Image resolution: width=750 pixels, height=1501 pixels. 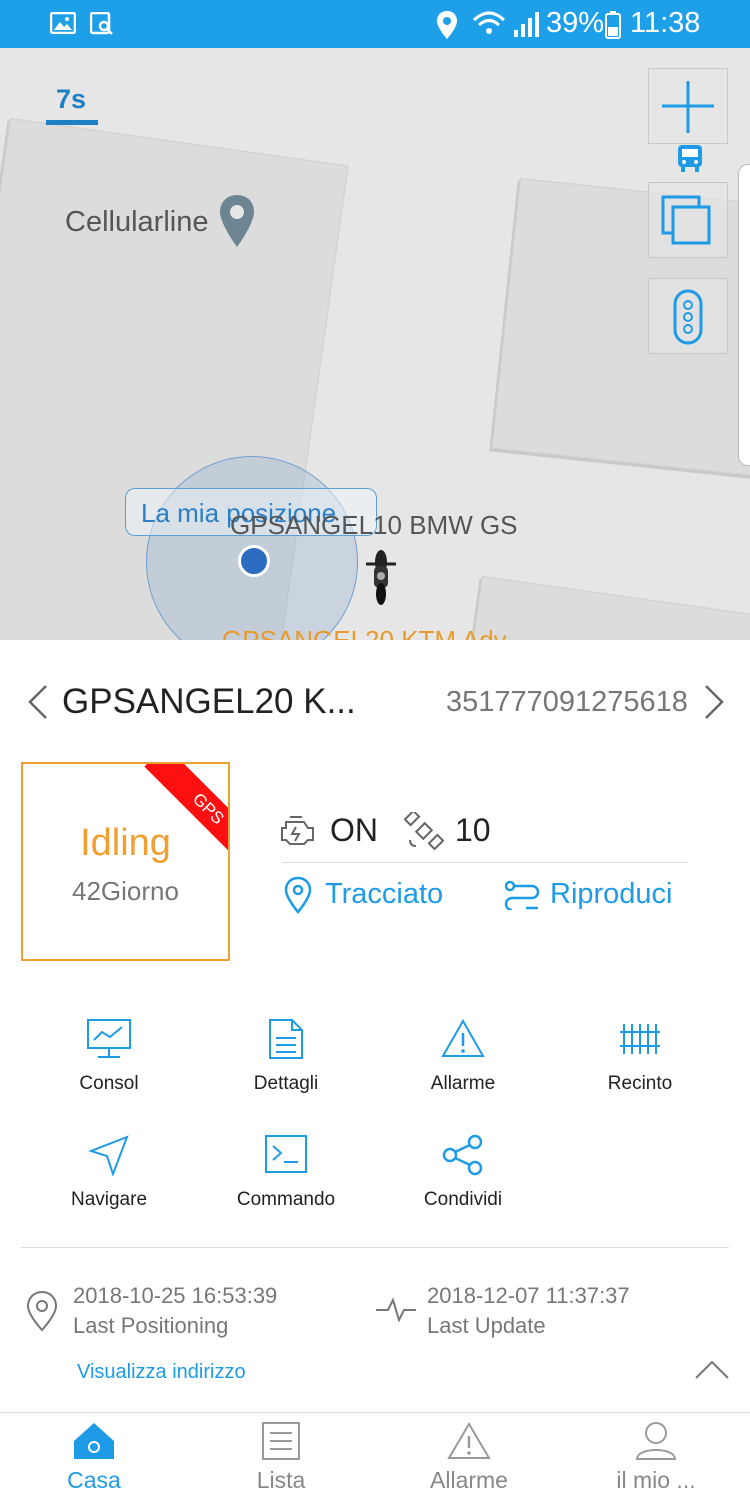 I want to click on replay-button: Riproduci, so click(x=592, y=896).